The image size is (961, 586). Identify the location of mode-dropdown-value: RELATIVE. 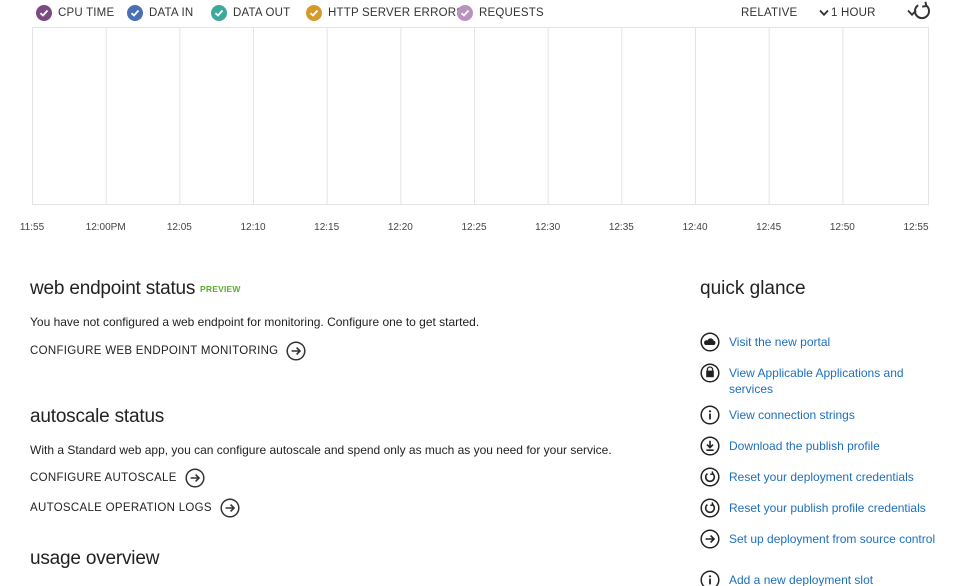
(769, 13).